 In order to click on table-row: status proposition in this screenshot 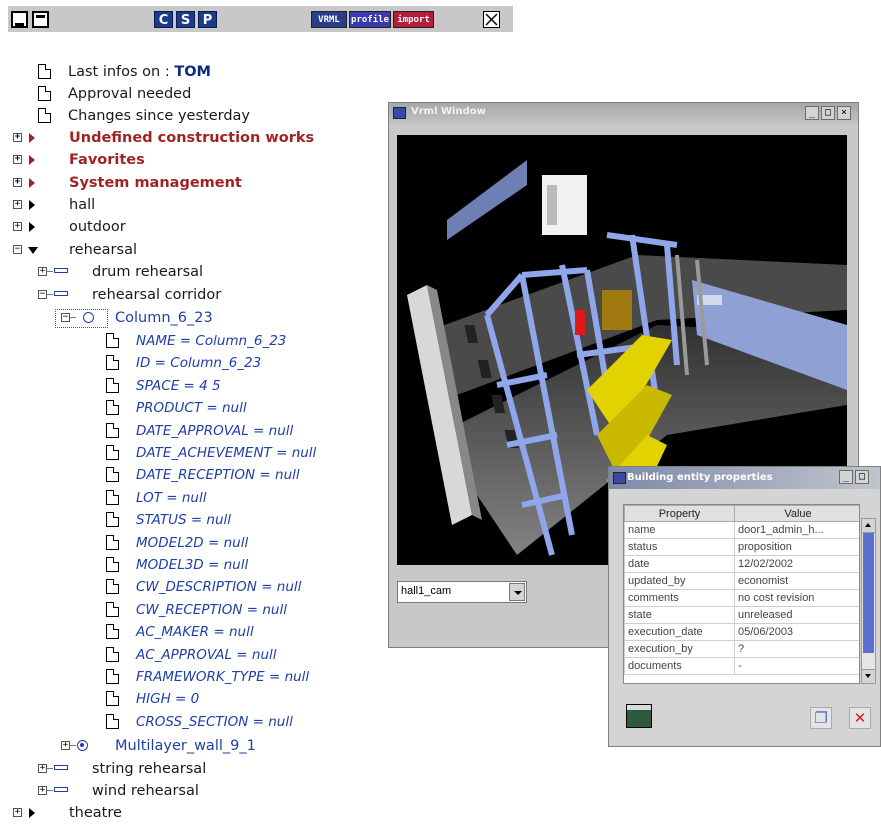, I will do `click(741, 547)`.